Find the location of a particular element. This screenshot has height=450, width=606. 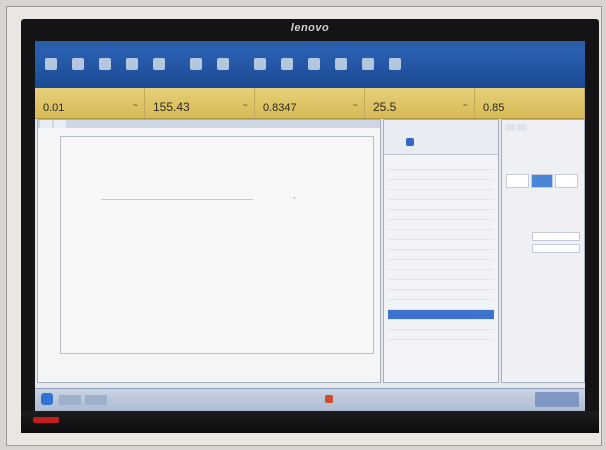

grid-cell-selected is located at coordinates (542, 181).